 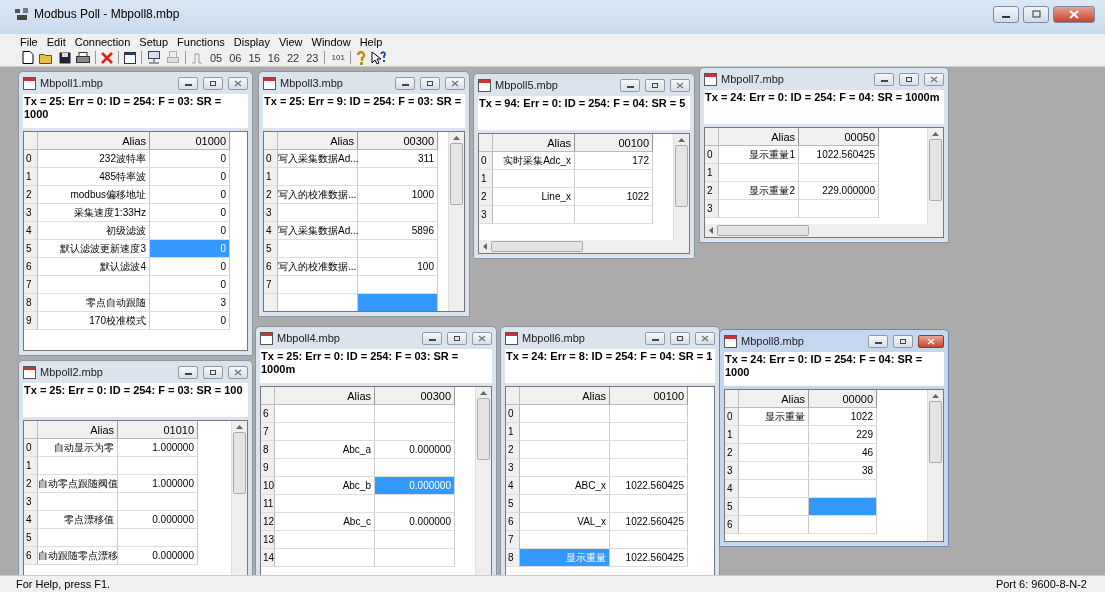 I want to click on document-window: Mbpoll4.mbp Tx = 25: Err = 0: ID = 254: F = 03: SR = 1000m Alias 00300 6 7 8 Abc_a 0.000000 9 10 Abc_b 0.000000 11 12 Abc_c 0.000000 13 14, so click(x=376, y=450).